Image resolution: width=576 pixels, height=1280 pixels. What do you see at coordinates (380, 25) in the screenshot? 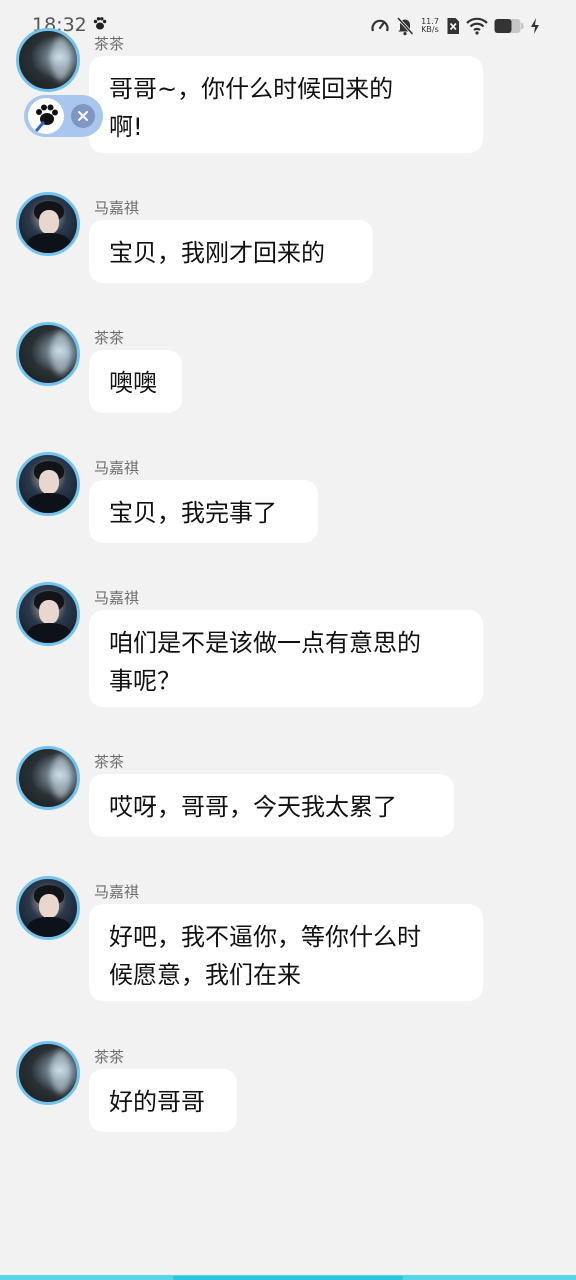
I see `speedometer-icon` at bounding box center [380, 25].